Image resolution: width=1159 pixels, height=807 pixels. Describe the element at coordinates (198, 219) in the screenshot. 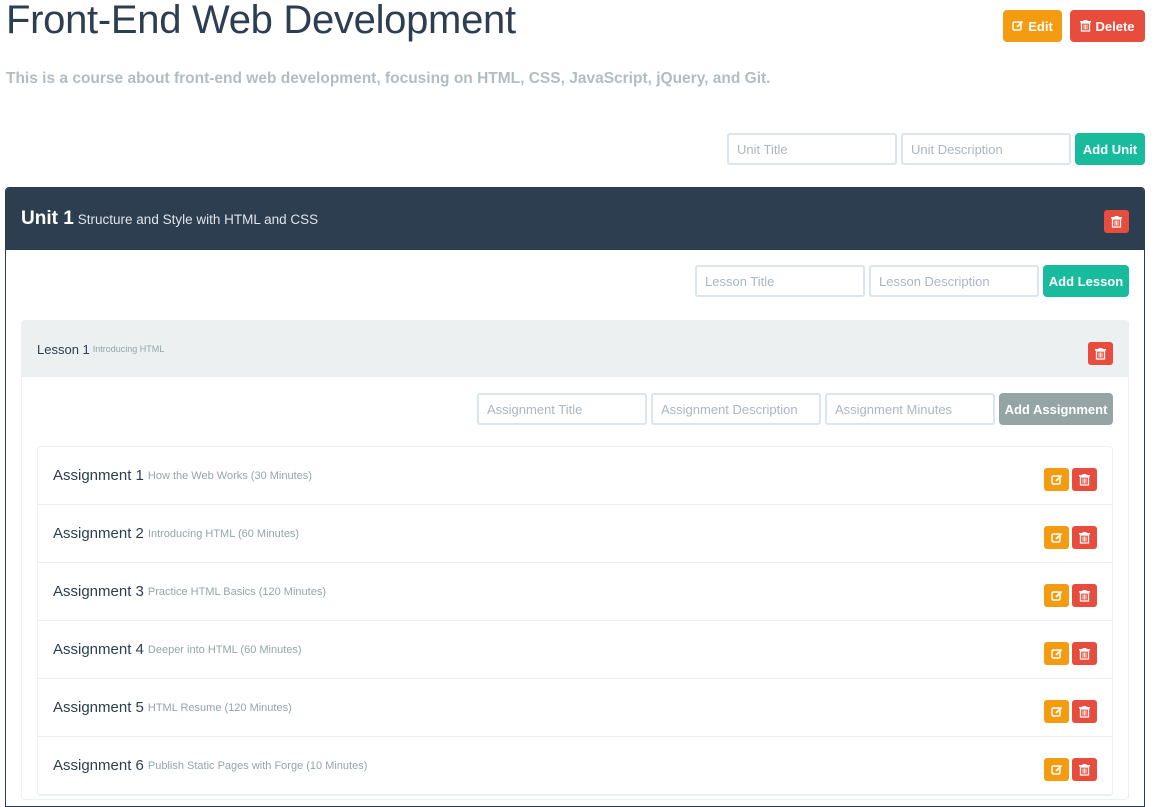

I see `unit-subtitle: Structure and Style with HTML and CSS` at that location.